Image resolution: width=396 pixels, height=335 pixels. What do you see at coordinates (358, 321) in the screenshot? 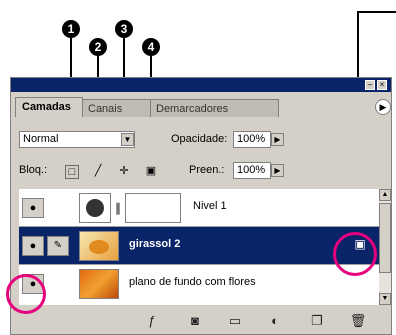
I see `trash-icon: 🗑` at bounding box center [358, 321].